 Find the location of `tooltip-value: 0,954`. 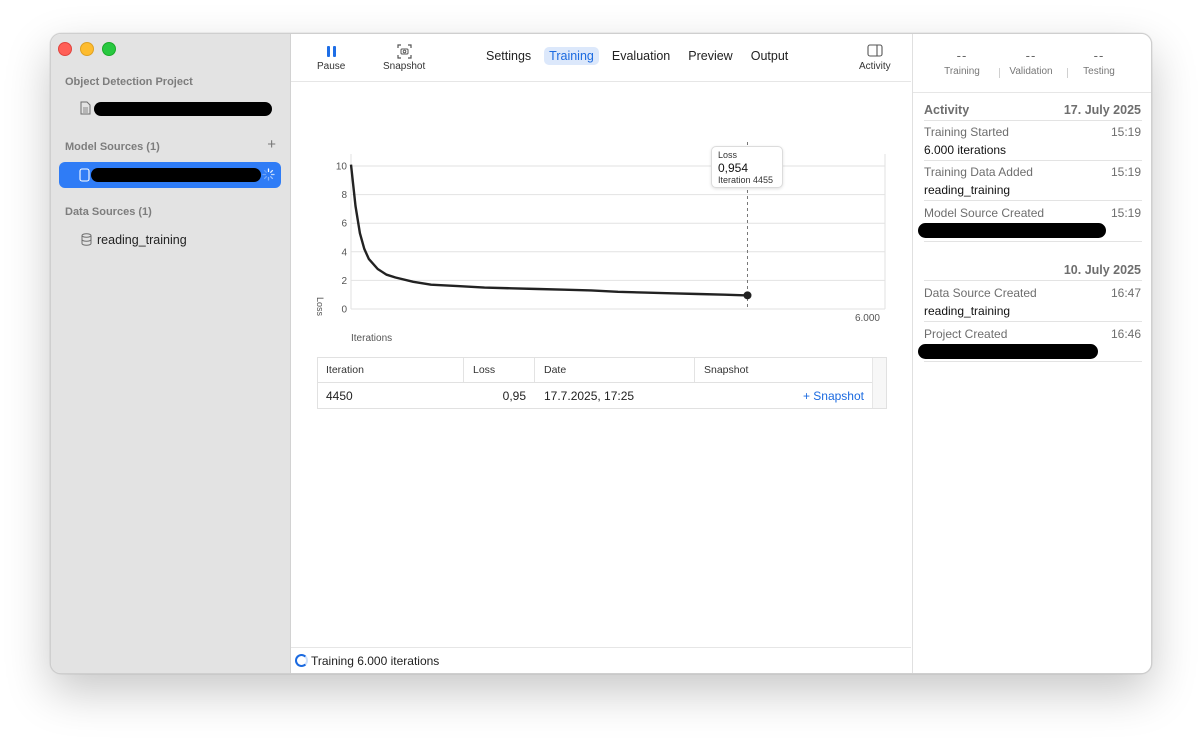

tooltip-value: 0,954 is located at coordinates (733, 168).